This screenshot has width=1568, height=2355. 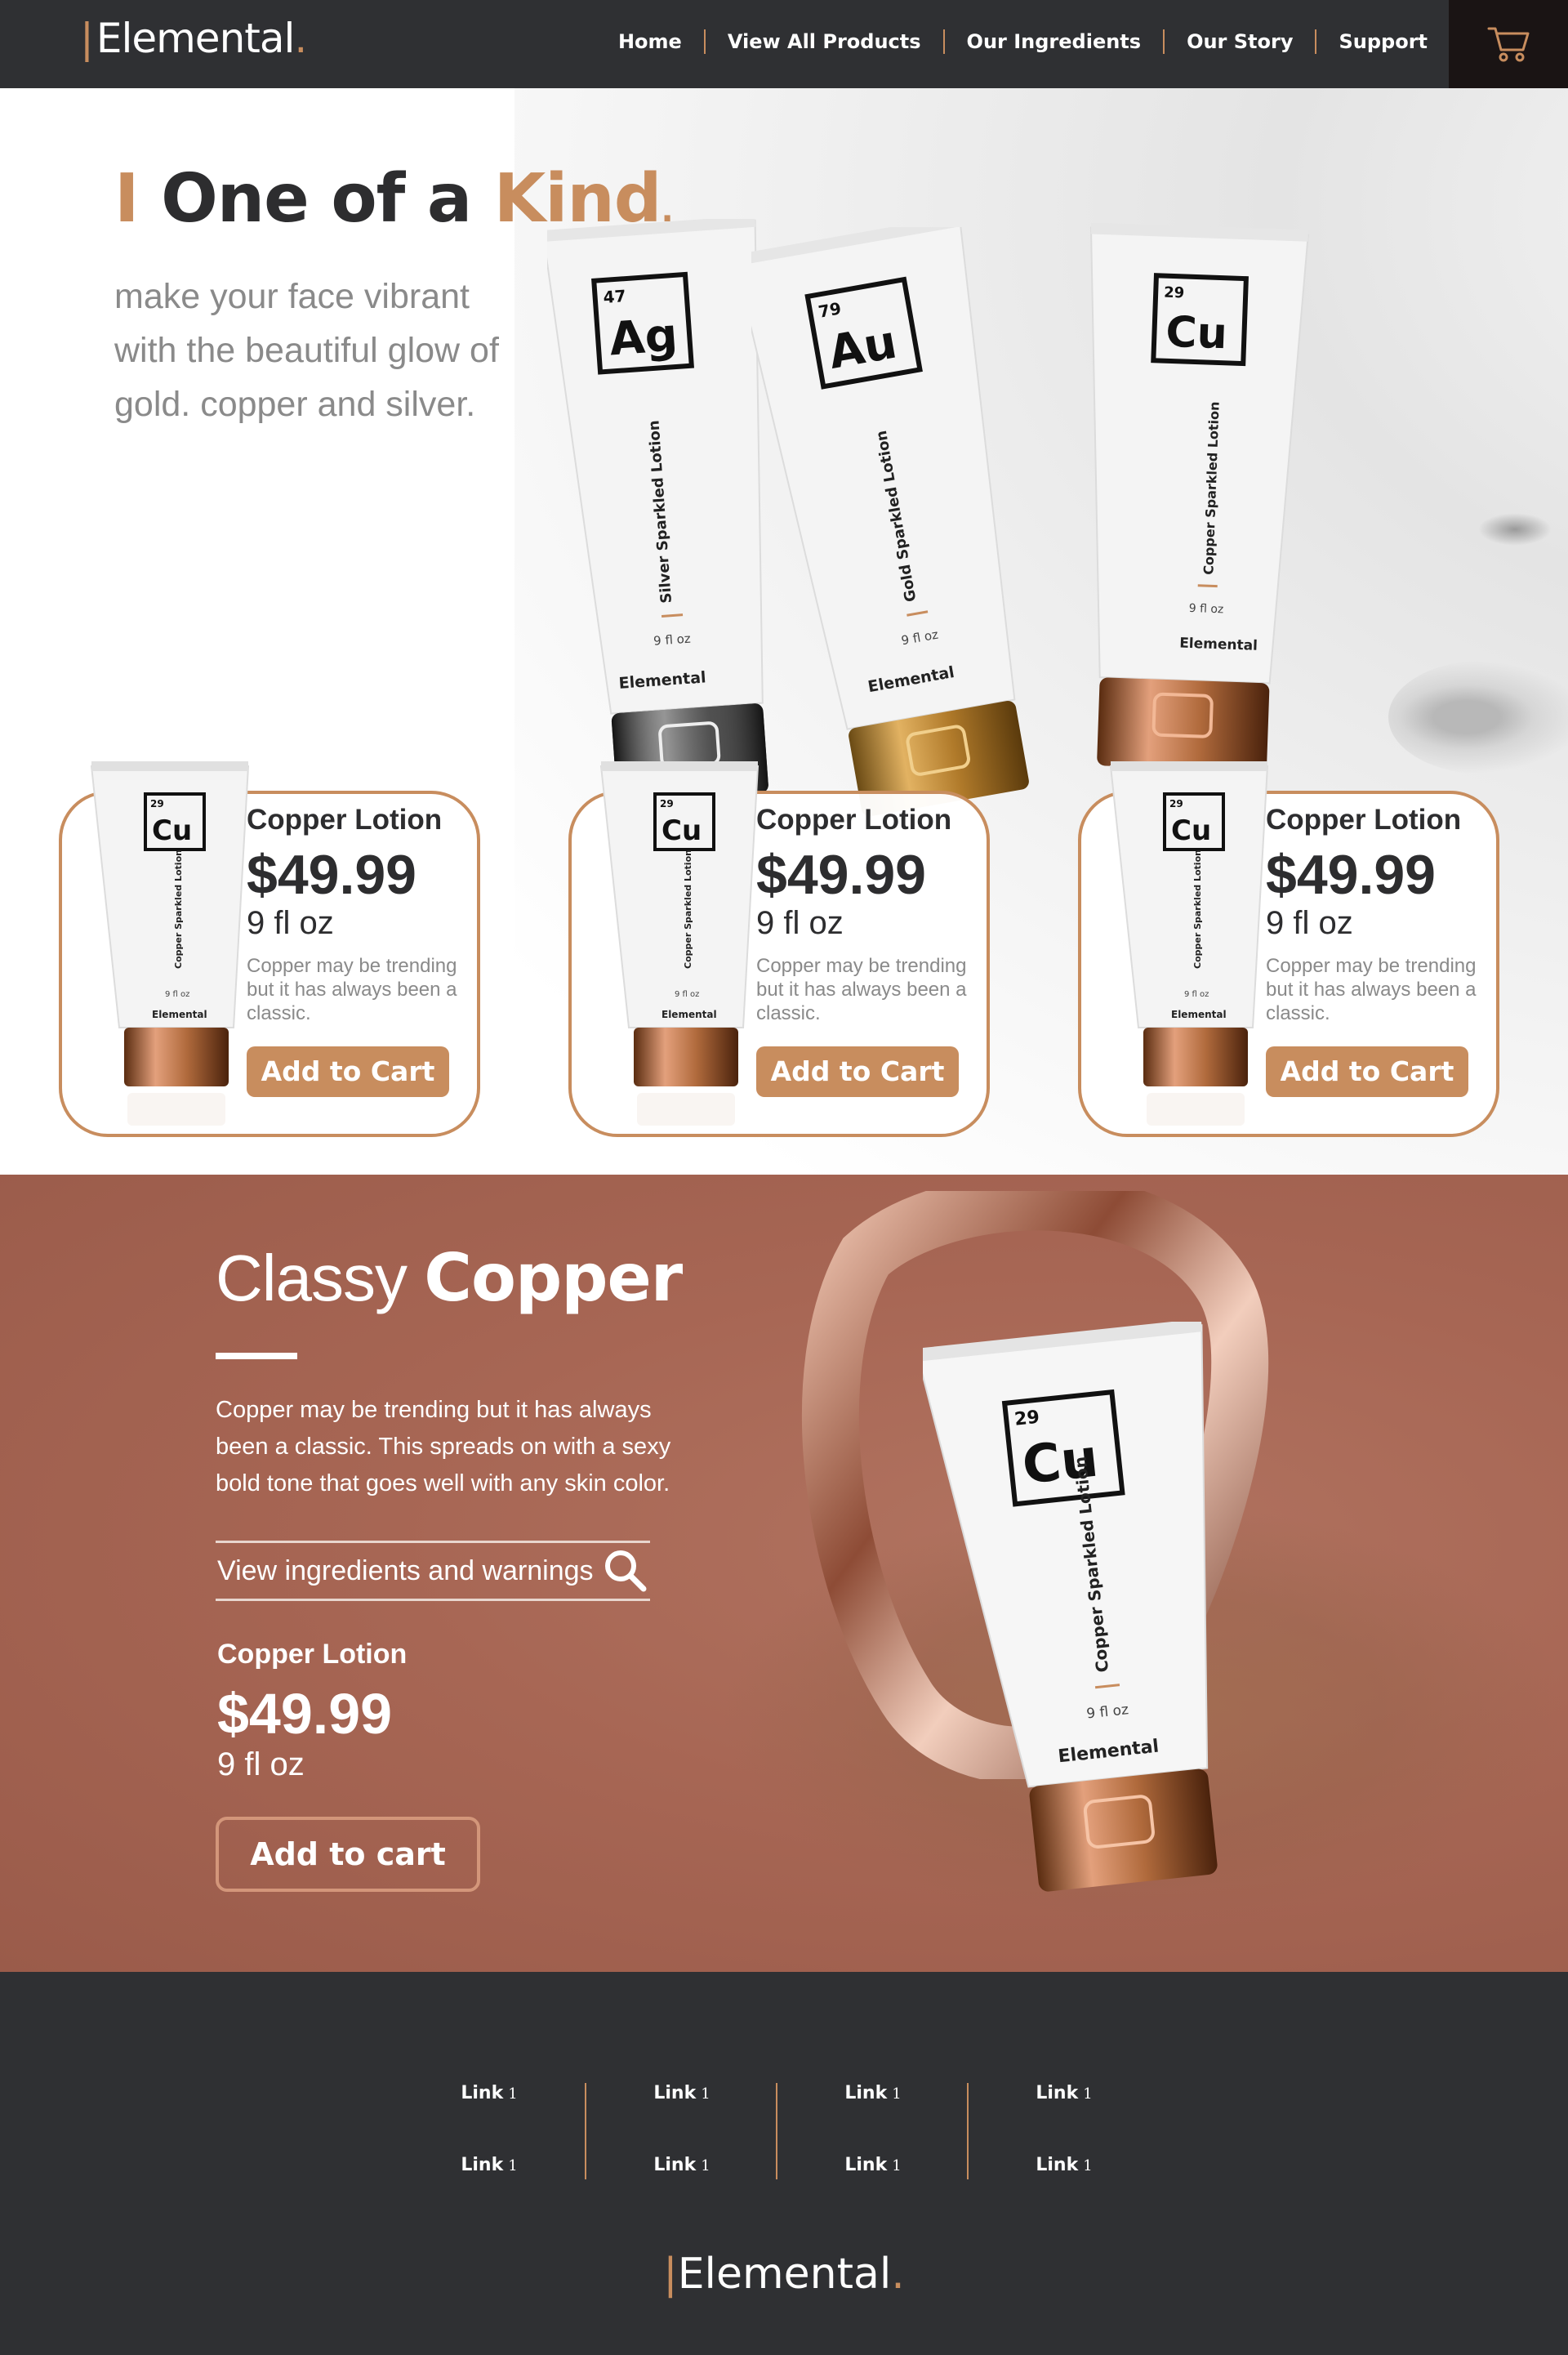 What do you see at coordinates (1239, 41) in the screenshot?
I see `nav-our-story-link: Our Story` at bounding box center [1239, 41].